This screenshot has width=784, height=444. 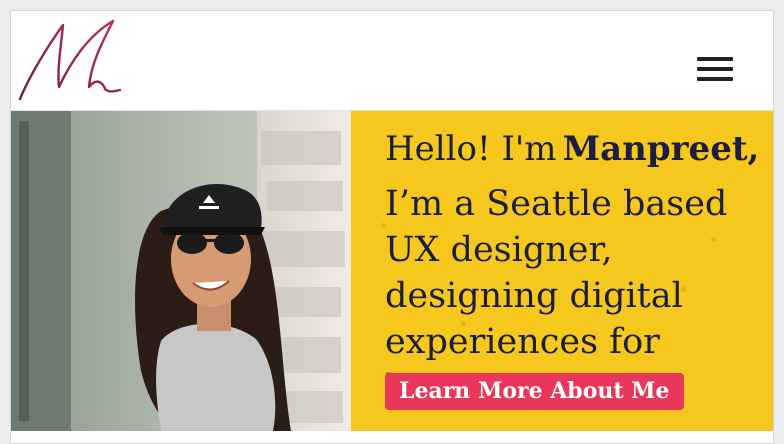 I want to click on learn-more-button: Learn More About Me, so click(x=534, y=391).